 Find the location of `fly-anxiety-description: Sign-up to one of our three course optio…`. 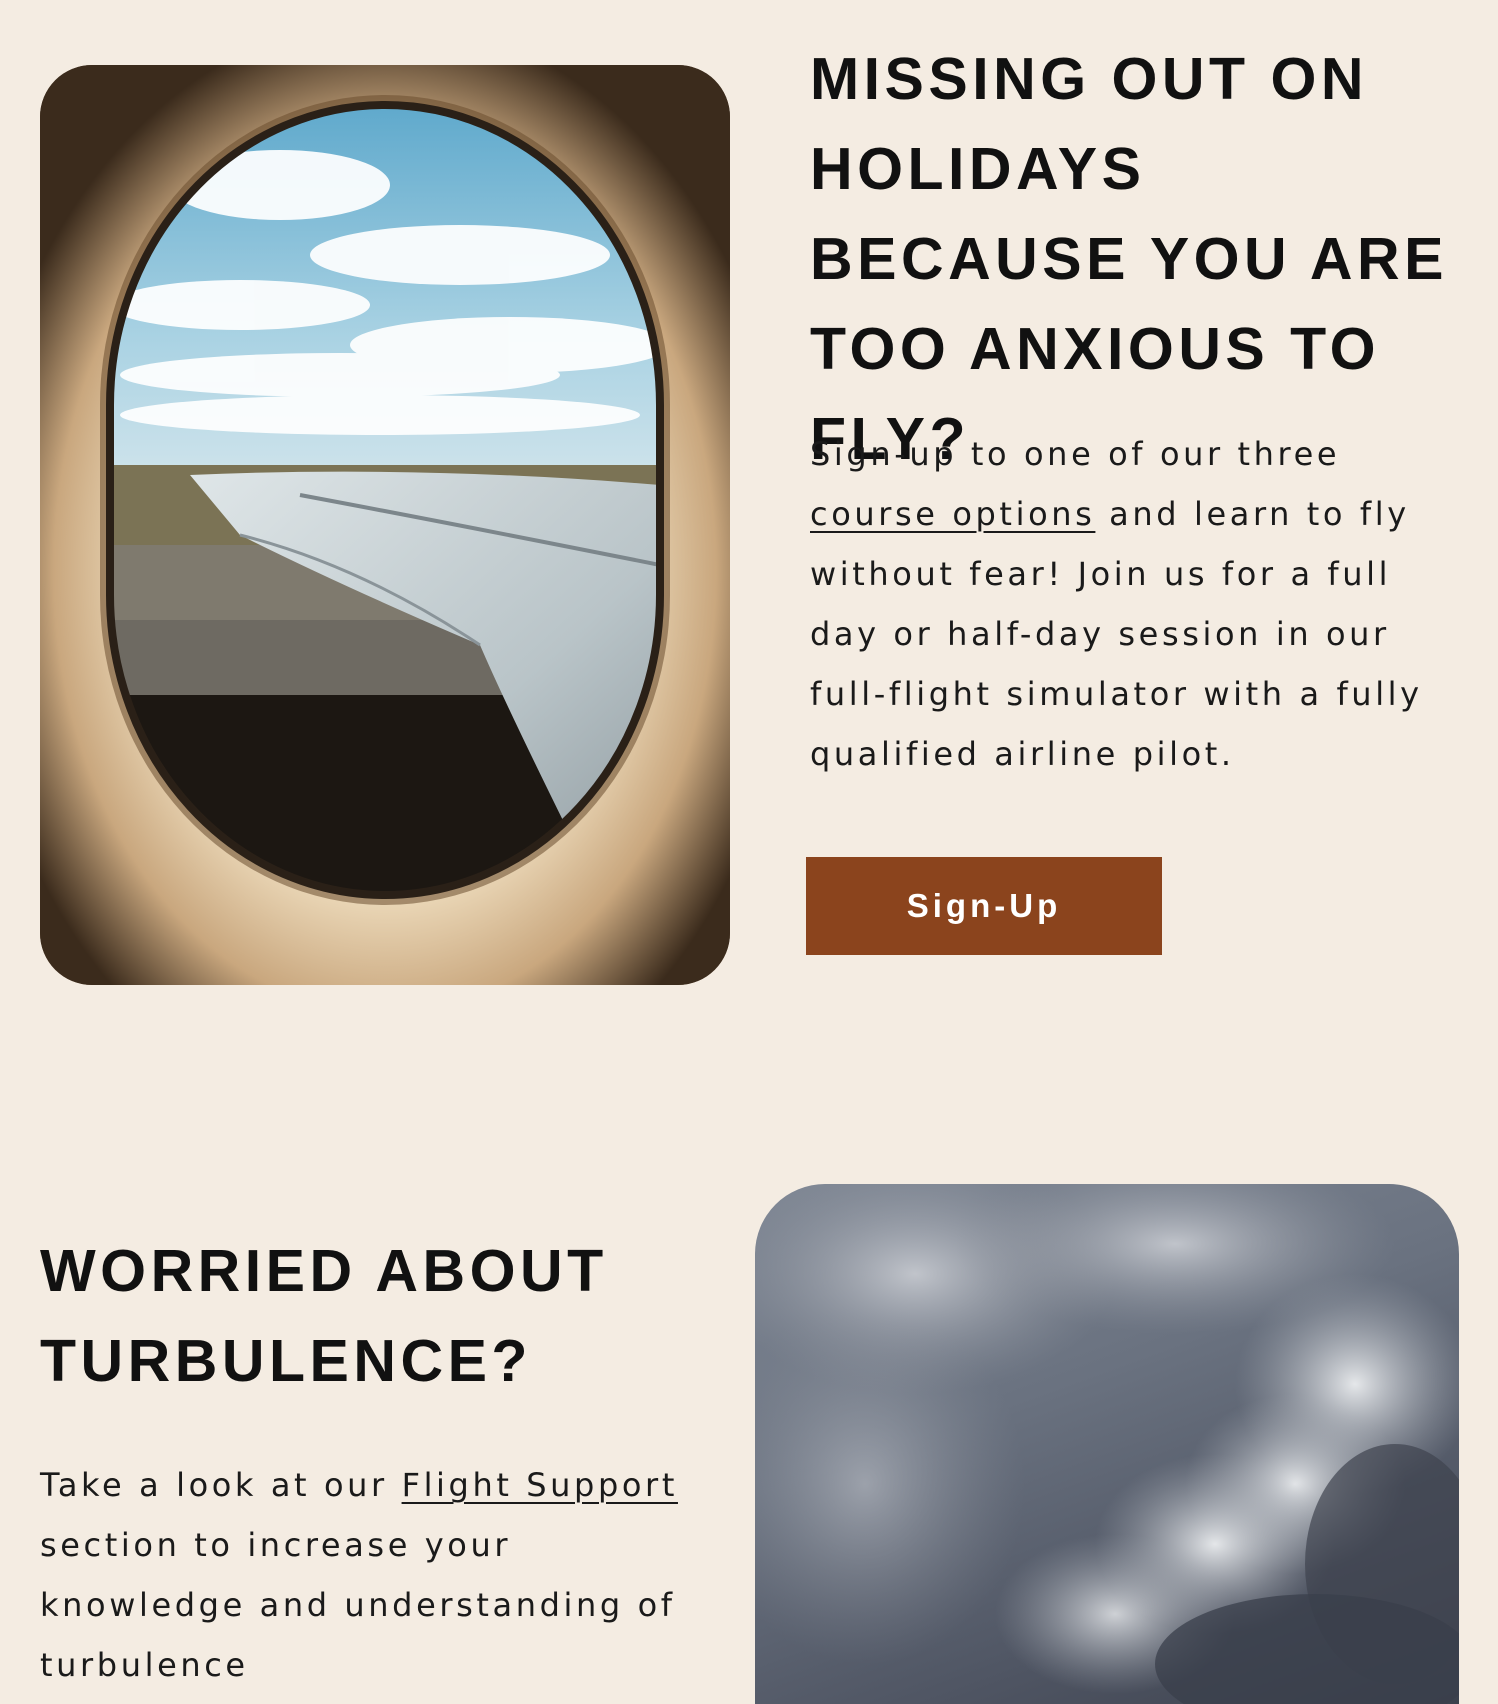

fly-anxiety-description: Sign-up to one of our three course optio… is located at coordinates (1140, 604).